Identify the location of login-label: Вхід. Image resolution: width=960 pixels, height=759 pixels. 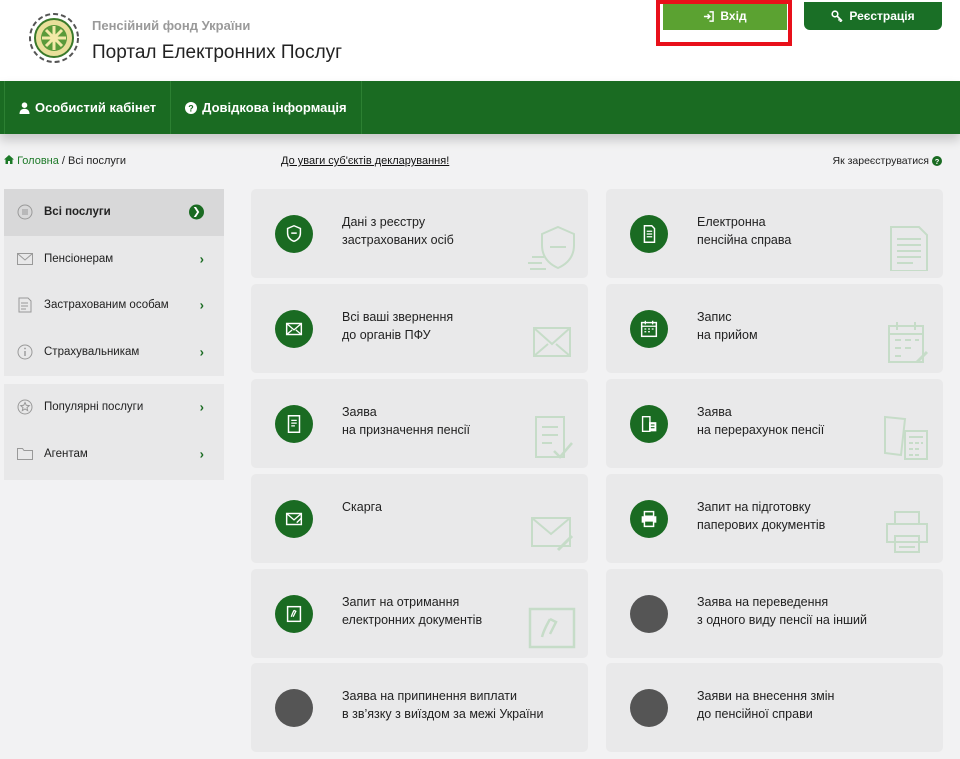
(733, 16).